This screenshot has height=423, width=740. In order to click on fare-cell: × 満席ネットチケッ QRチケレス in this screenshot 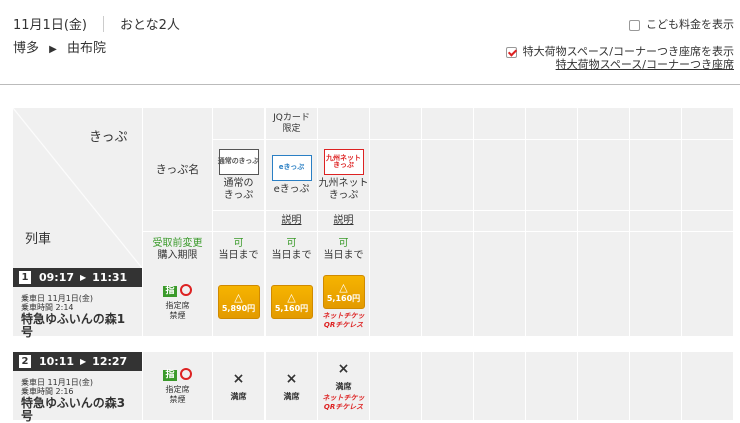, I will do `click(343, 386)`.